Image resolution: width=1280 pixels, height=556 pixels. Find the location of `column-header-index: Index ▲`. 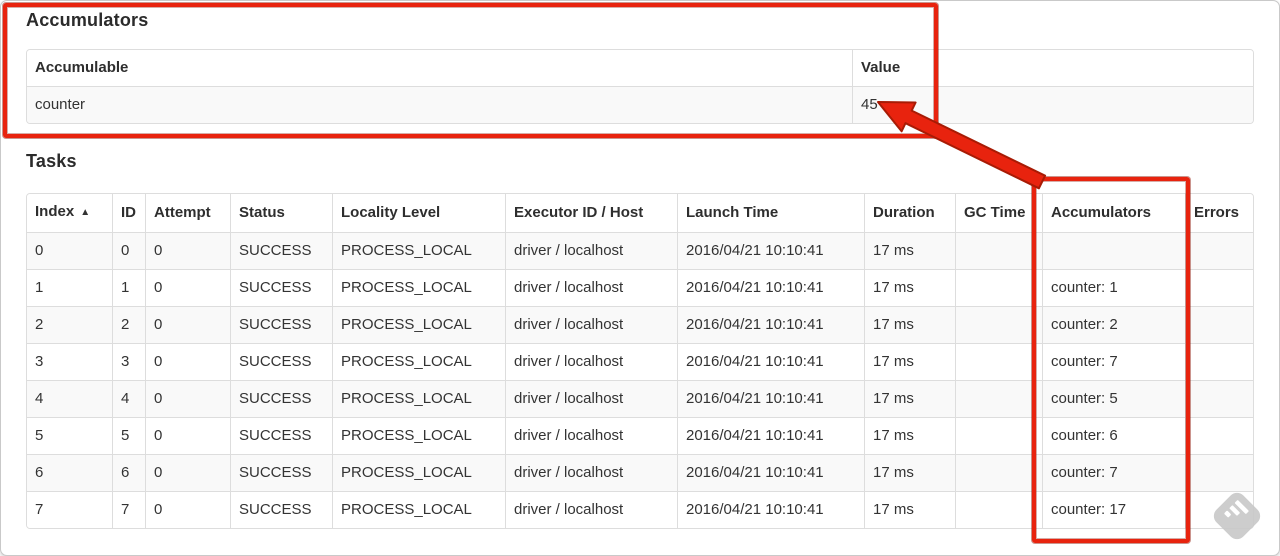

column-header-index: Index ▲ is located at coordinates (69, 213).